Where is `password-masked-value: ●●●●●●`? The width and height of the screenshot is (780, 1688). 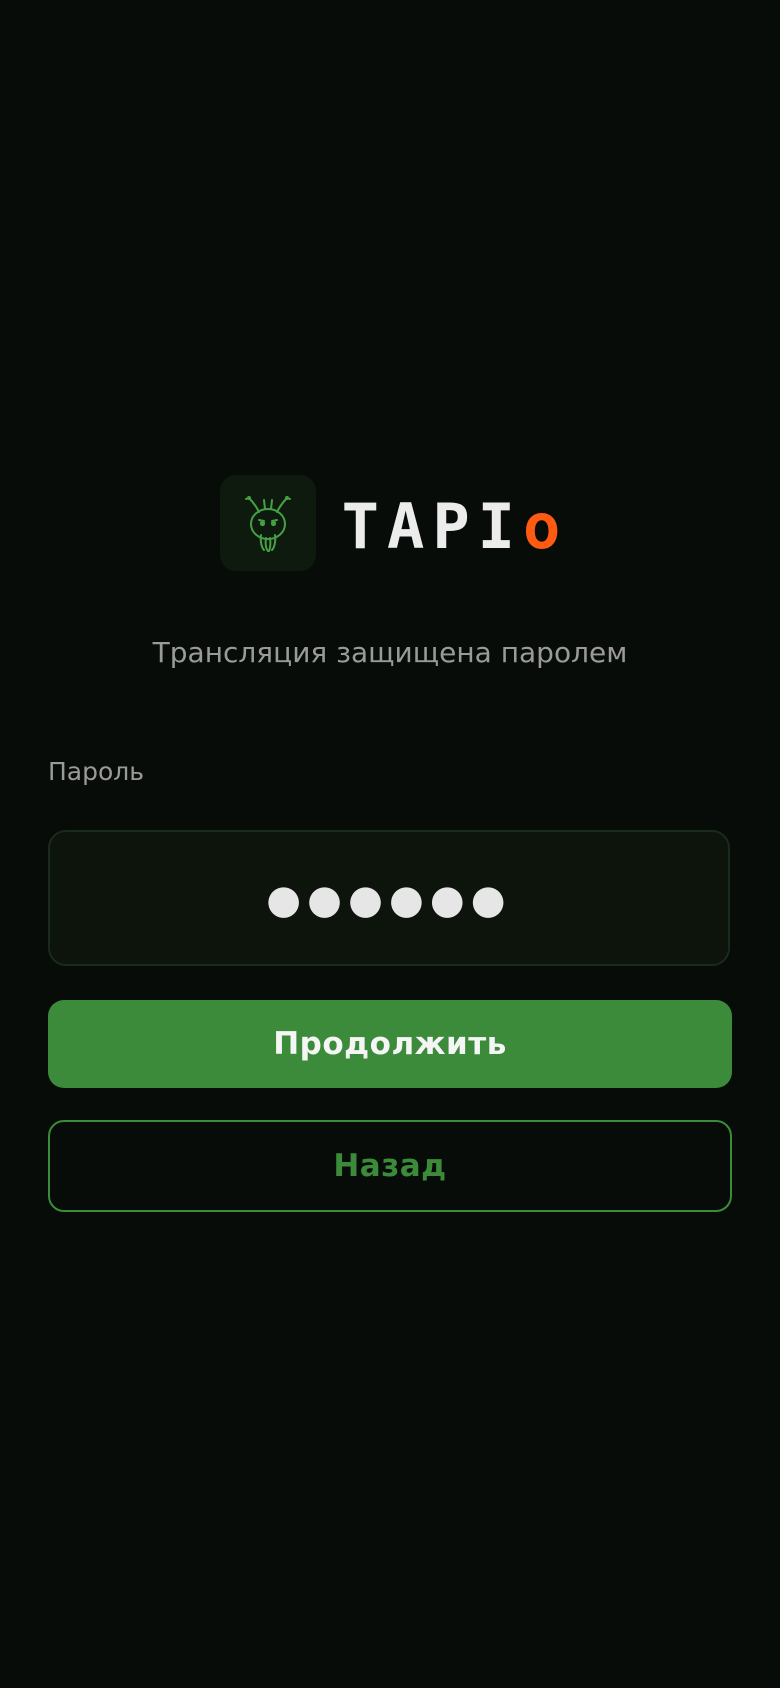
password-masked-value: ●●●●●● is located at coordinates (389, 900).